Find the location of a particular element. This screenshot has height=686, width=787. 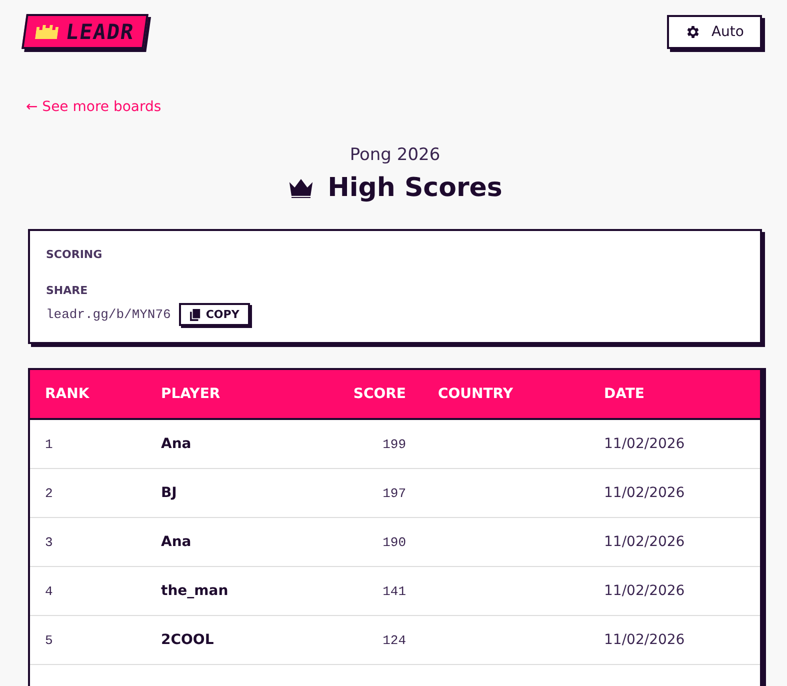

rank-cell-text: 2 is located at coordinates (49, 493).